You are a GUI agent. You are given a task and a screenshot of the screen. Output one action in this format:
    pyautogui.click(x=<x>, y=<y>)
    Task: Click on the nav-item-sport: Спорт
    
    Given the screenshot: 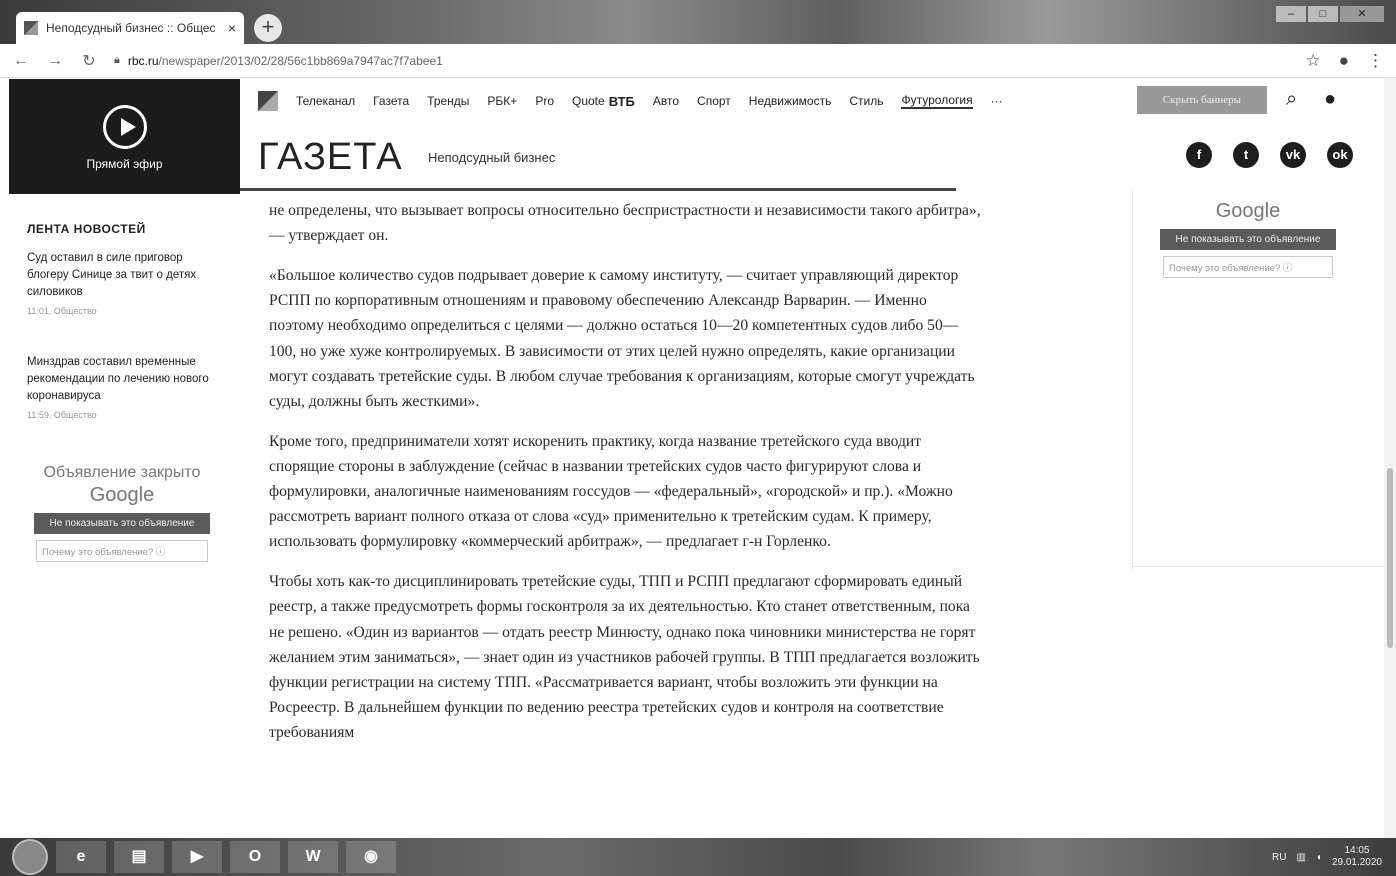 What is the action you would take?
    pyautogui.click(x=714, y=101)
    